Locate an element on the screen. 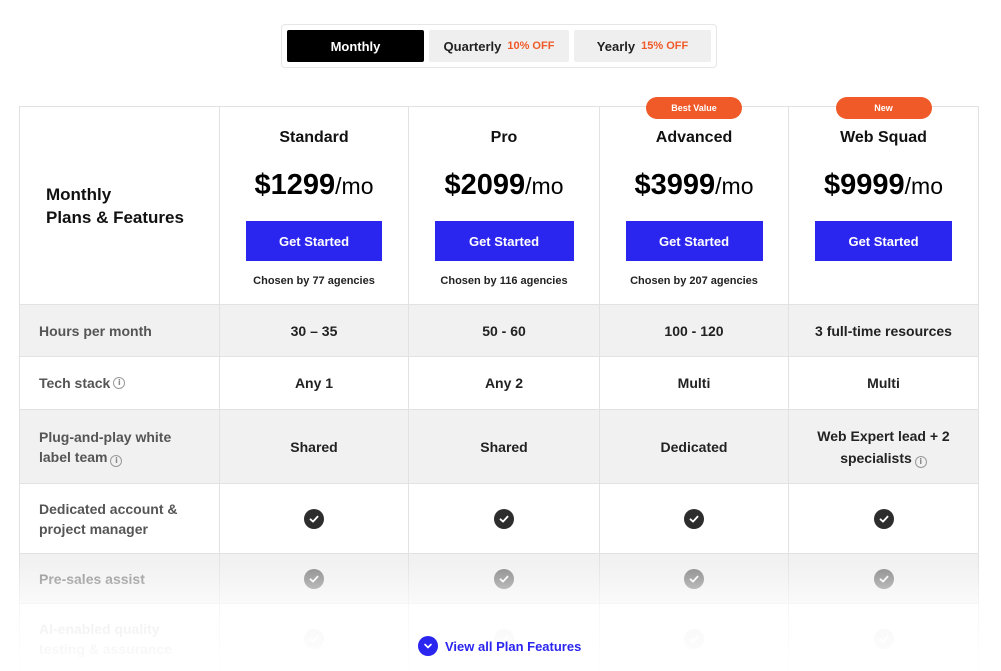  plan-price: $9999/mo is located at coordinates (883, 185).